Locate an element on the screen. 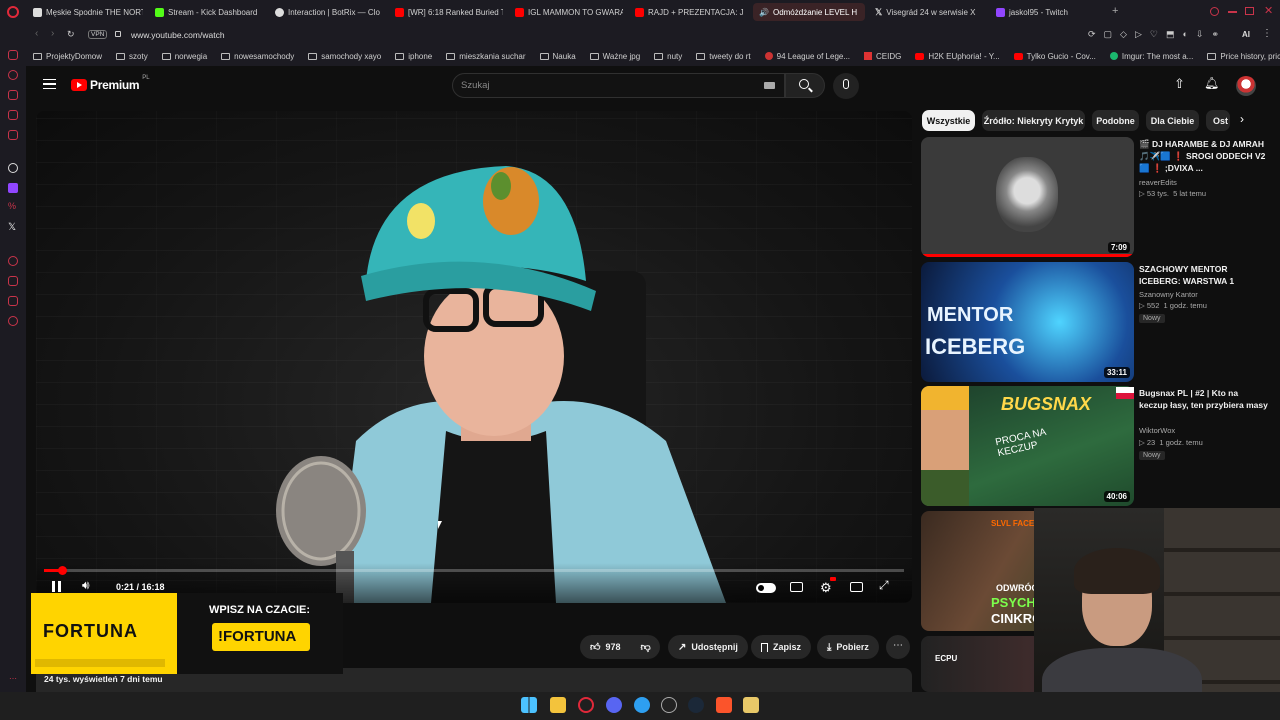 Image resolution: width=1280 pixels, height=720 pixels. chip-all: Wszystkie is located at coordinates (948, 120).